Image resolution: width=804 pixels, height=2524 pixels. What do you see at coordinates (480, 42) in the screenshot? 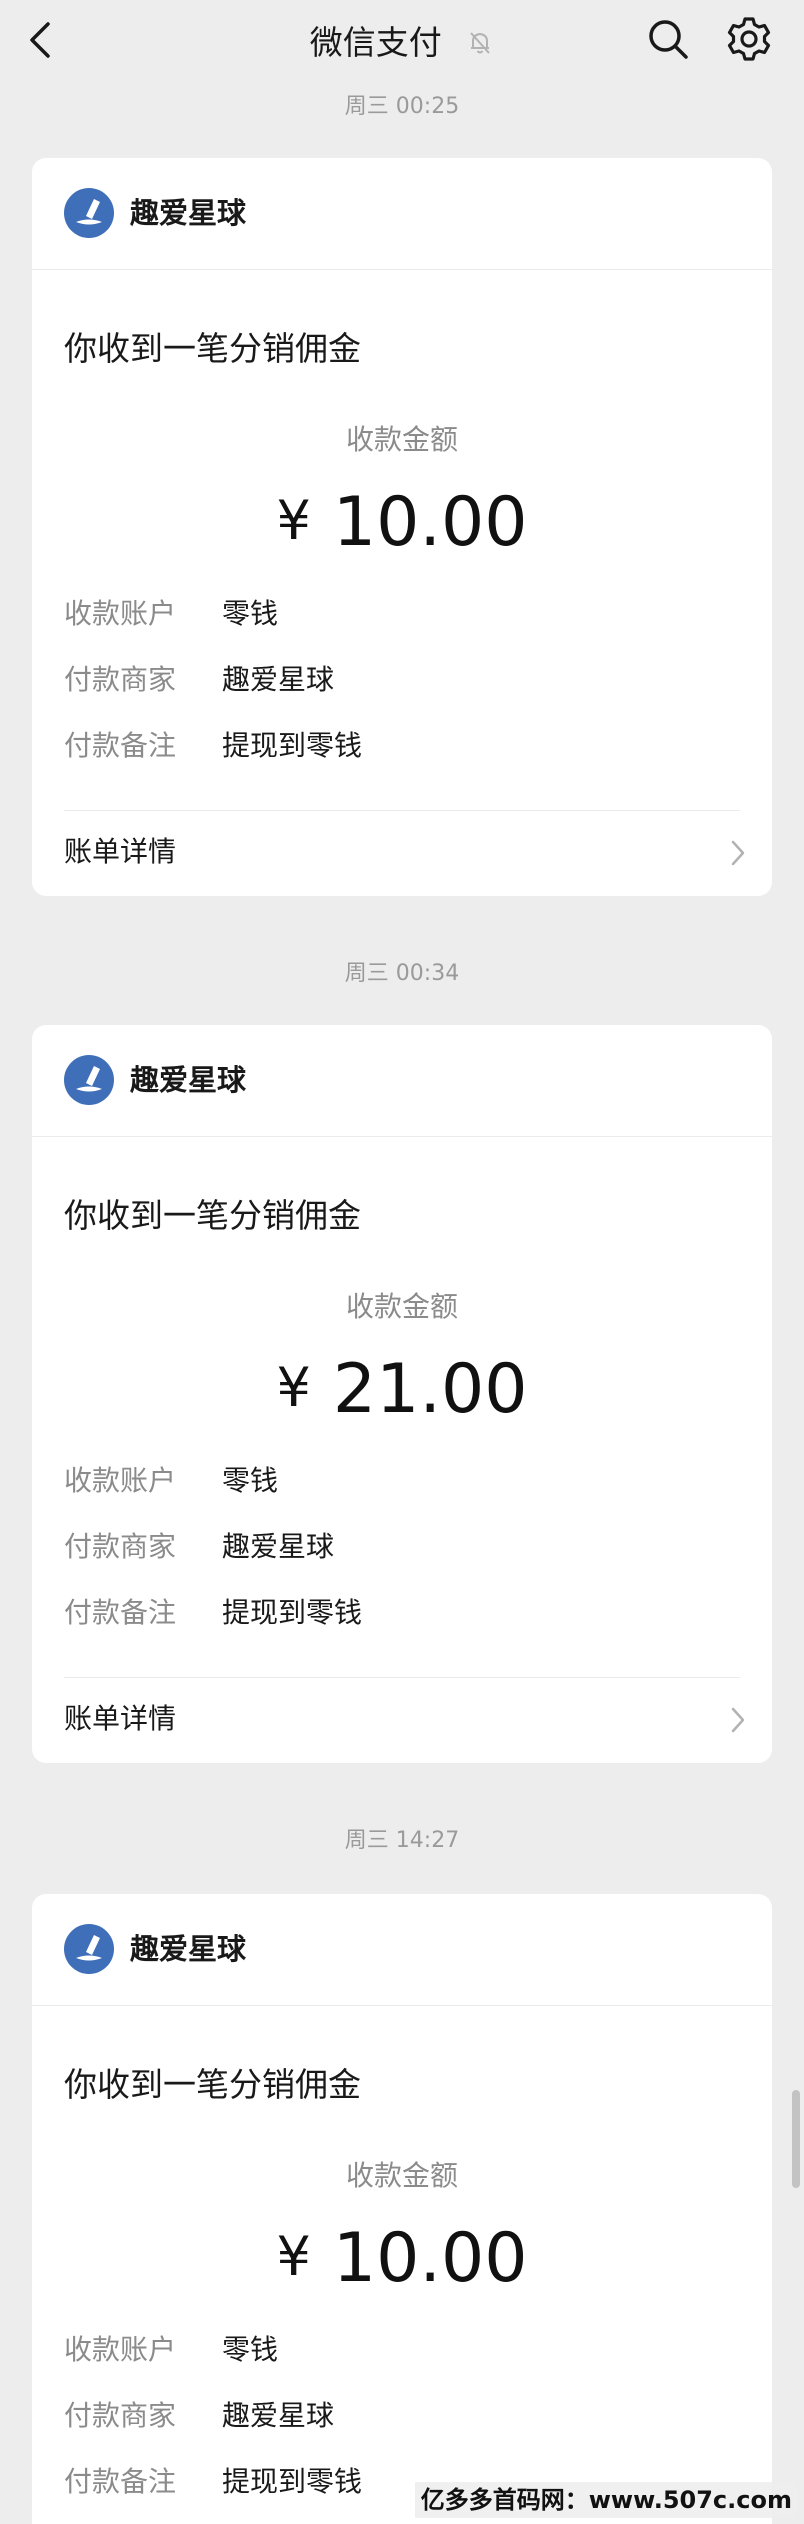
I see `bell-off-icon` at bounding box center [480, 42].